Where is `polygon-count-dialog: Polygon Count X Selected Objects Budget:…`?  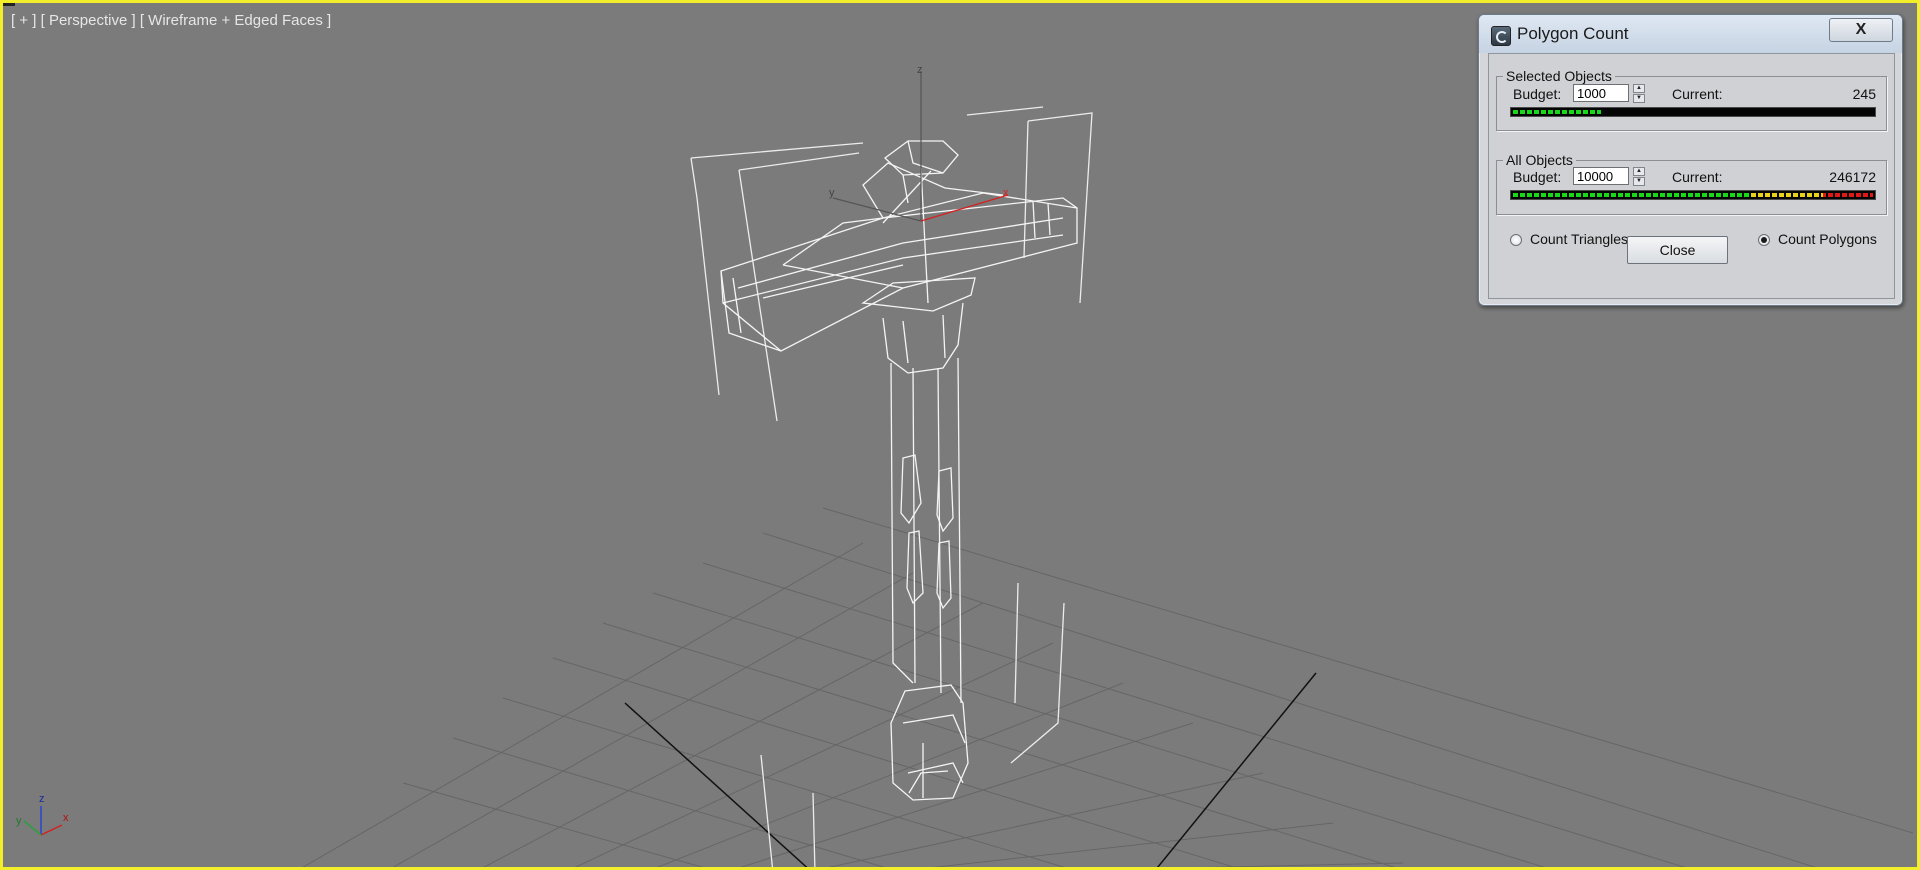
polygon-count-dialog: Polygon Count X Selected Objects Budget:… is located at coordinates (1690, 160).